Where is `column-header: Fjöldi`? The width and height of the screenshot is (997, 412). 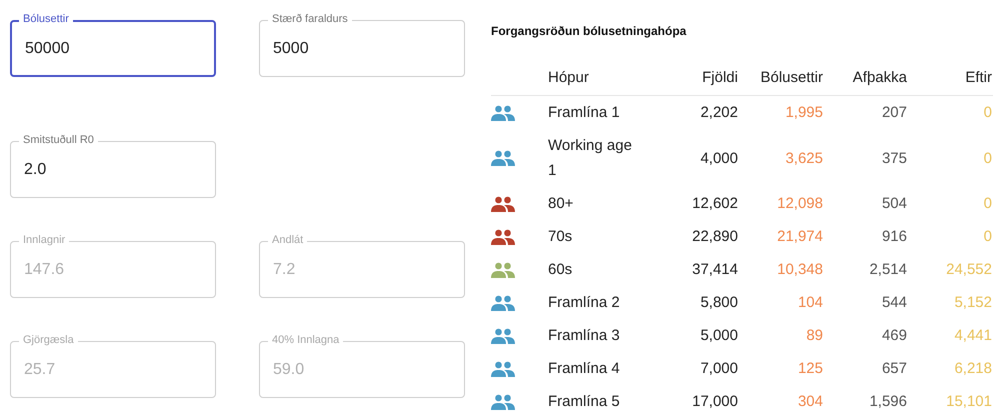 column-header: Fjöldi is located at coordinates (719, 78).